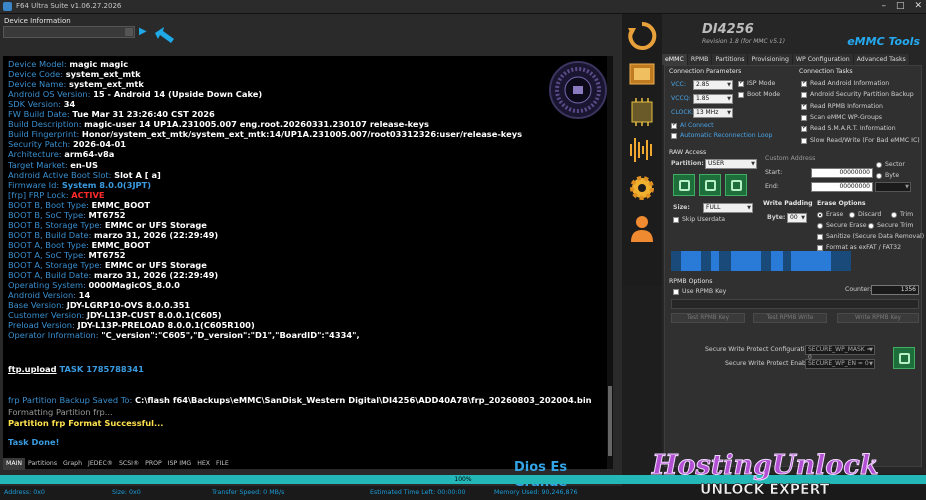  Describe the element at coordinates (875, 236) in the screenshot. I see `sanitize-label: Sanitize (Secure Data Removal)` at that location.